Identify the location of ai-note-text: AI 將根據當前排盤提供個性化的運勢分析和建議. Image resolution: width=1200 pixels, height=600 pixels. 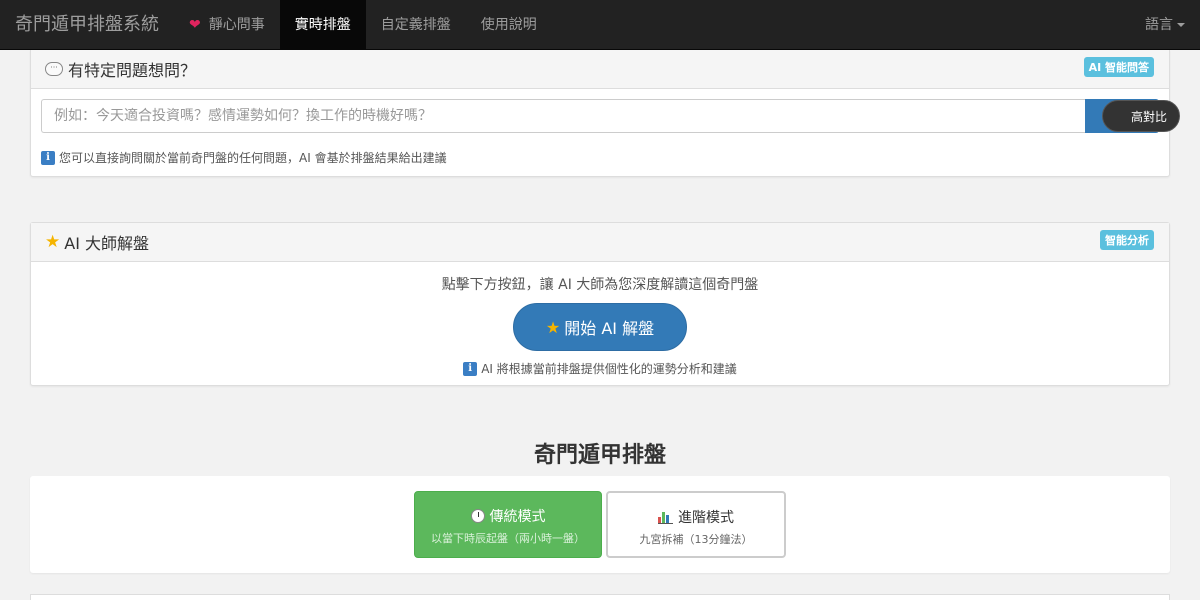
(609, 369).